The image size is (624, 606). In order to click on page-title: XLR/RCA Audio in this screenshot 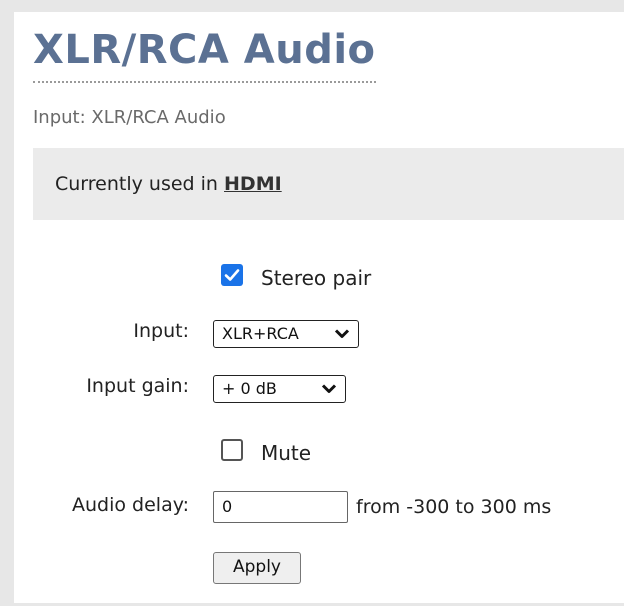, I will do `click(204, 51)`.